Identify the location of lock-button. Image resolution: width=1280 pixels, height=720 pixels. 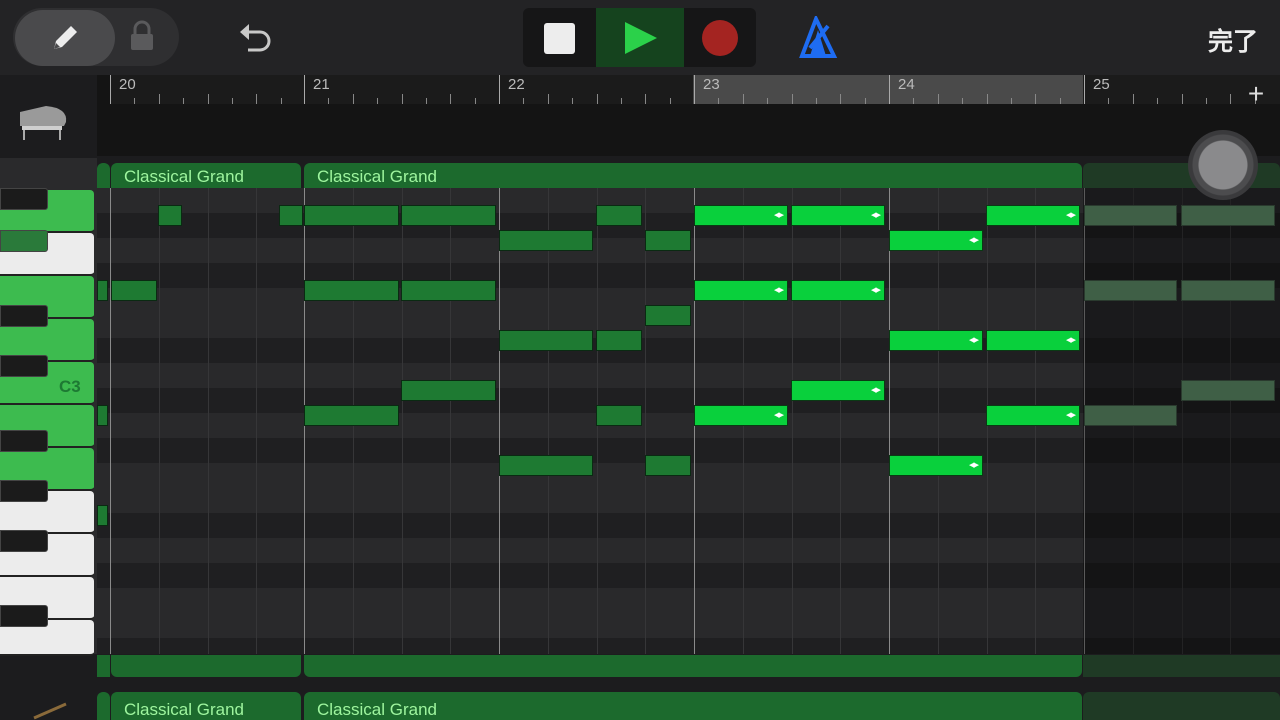
(142, 36).